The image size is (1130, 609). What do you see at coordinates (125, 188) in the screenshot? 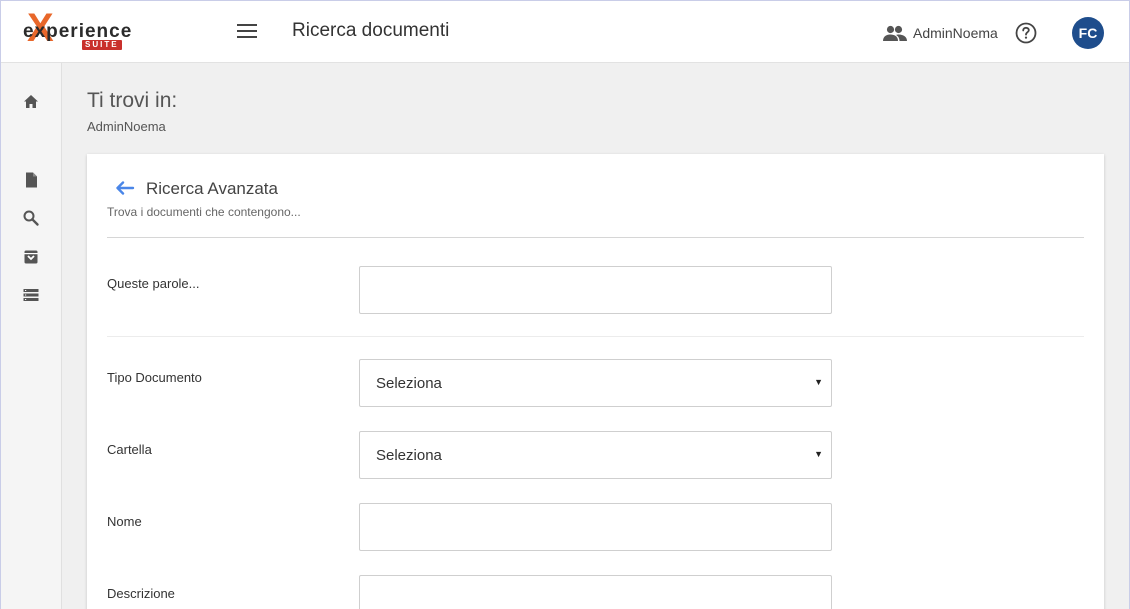
I see `back-arrow-icon` at bounding box center [125, 188].